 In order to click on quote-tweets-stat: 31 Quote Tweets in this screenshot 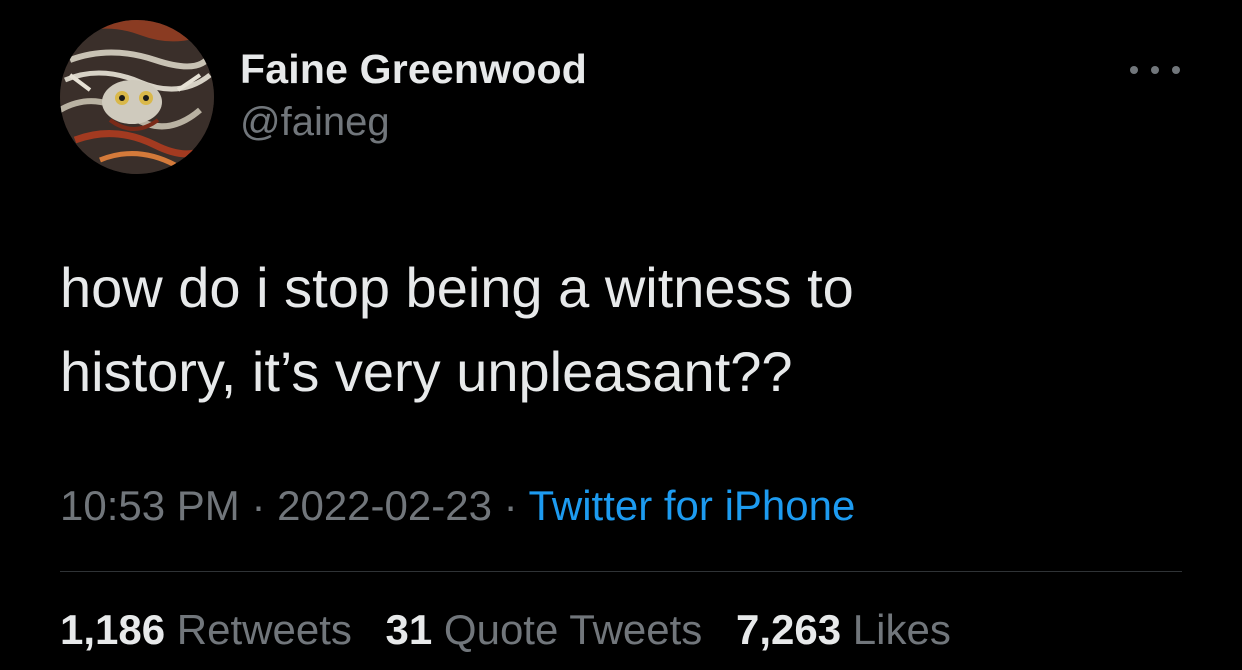, I will do `click(544, 629)`.